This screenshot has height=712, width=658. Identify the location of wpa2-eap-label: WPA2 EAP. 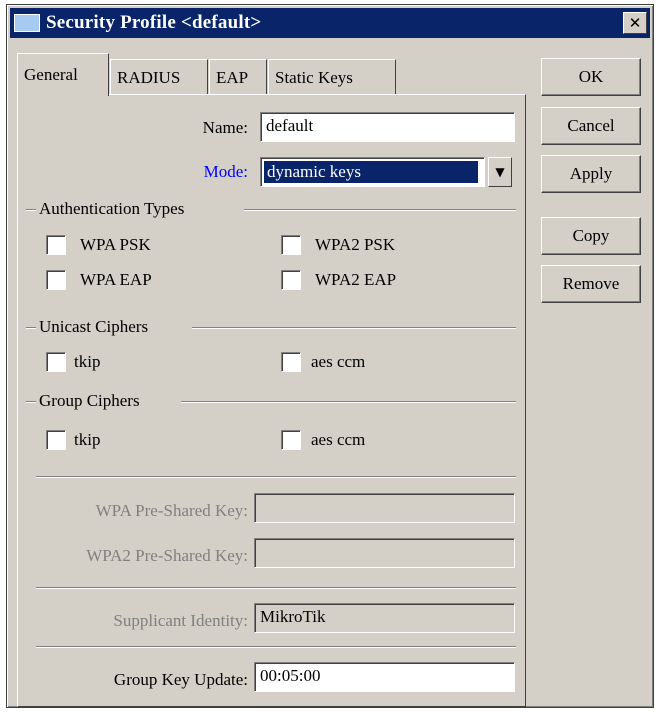
(356, 279).